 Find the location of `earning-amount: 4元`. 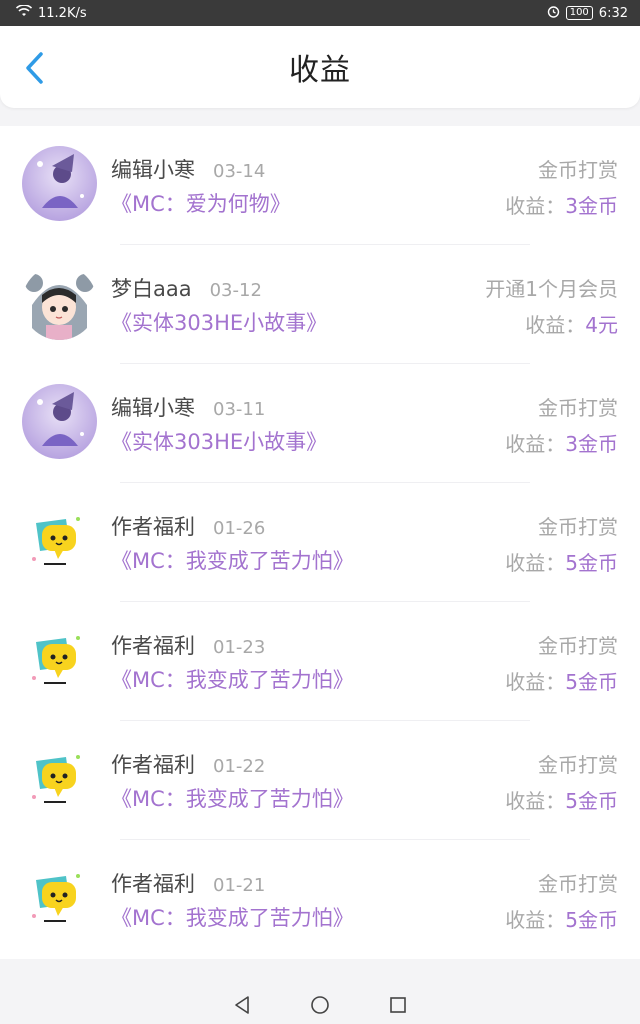

earning-amount: 4元 is located at coordinates (601, 325).